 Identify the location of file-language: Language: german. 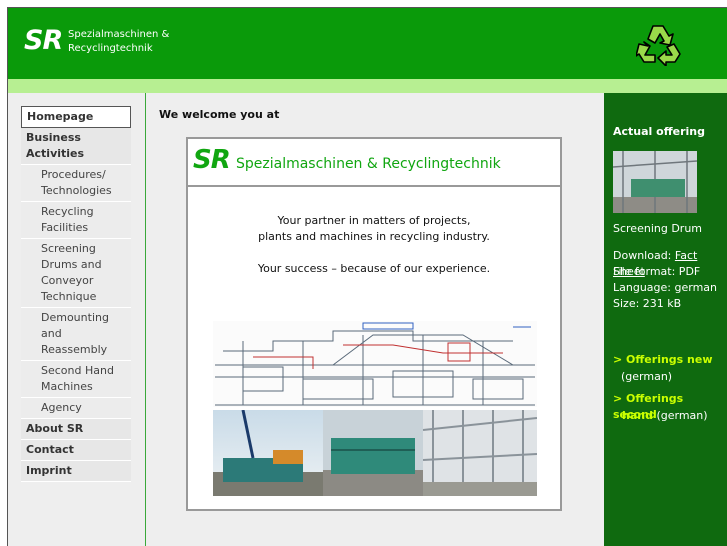
(665, 287).